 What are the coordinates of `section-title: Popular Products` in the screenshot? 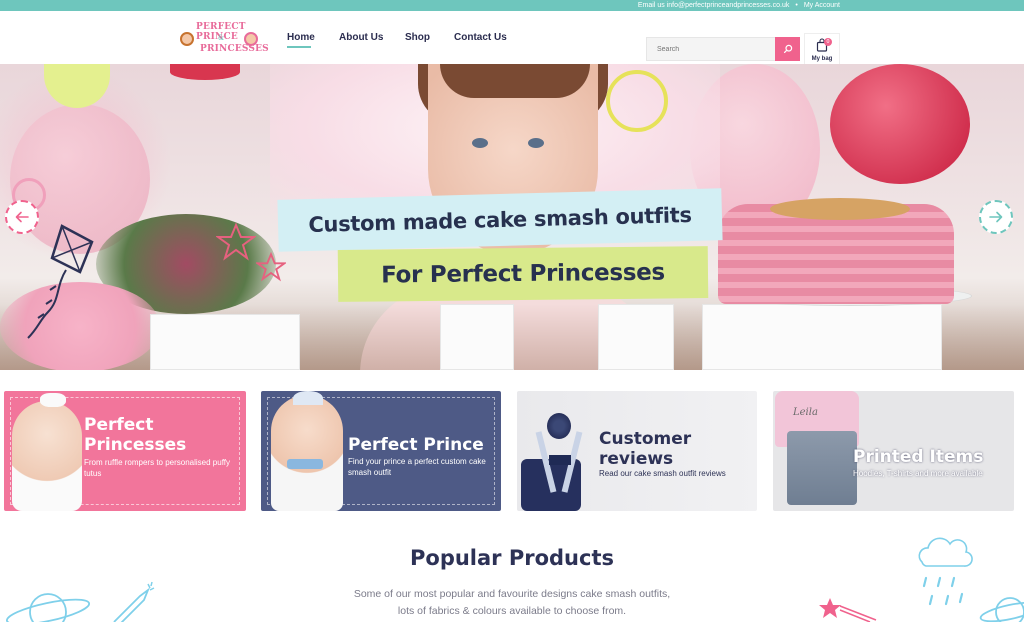 It's located at (512, 558).